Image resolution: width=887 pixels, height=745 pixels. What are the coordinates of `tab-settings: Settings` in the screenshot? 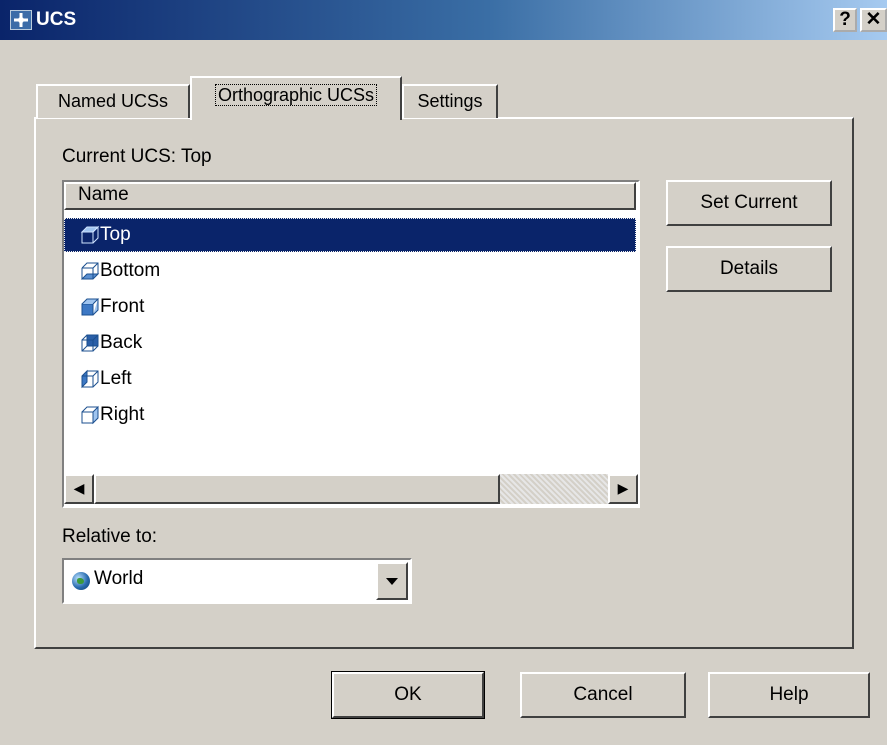 It's located at (450, 101).